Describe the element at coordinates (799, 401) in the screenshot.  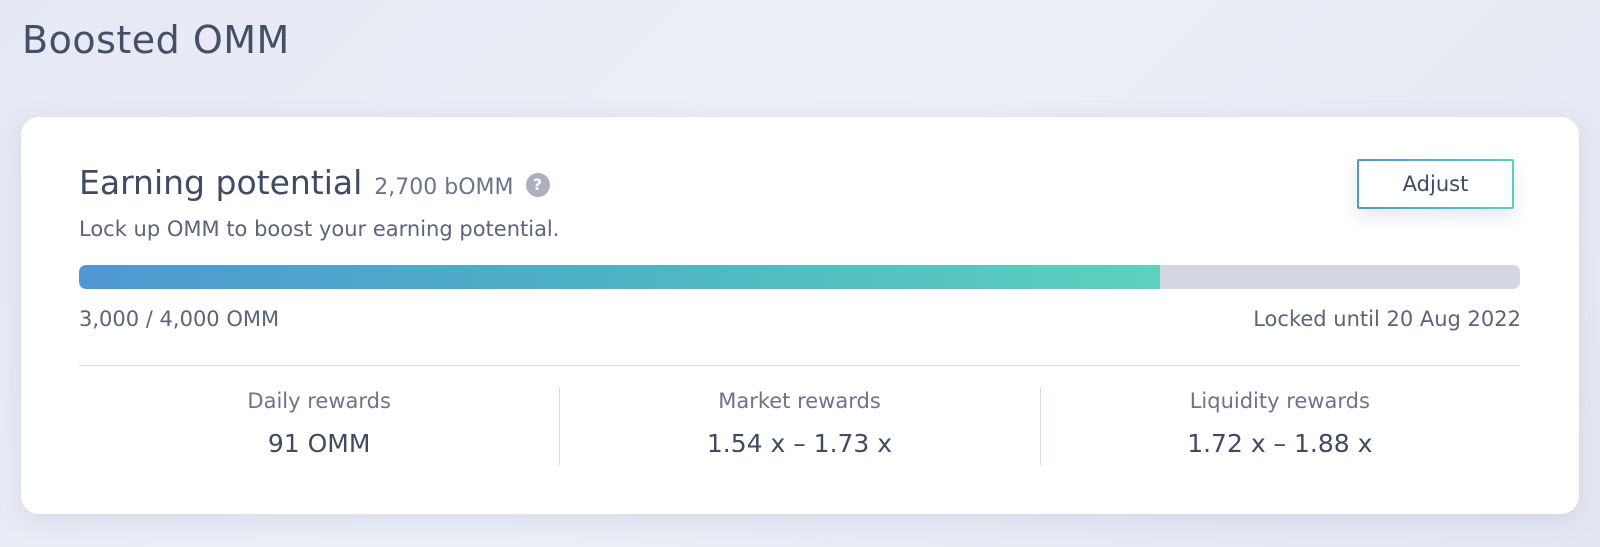
I see `stat-label: Market rewards` at that location.